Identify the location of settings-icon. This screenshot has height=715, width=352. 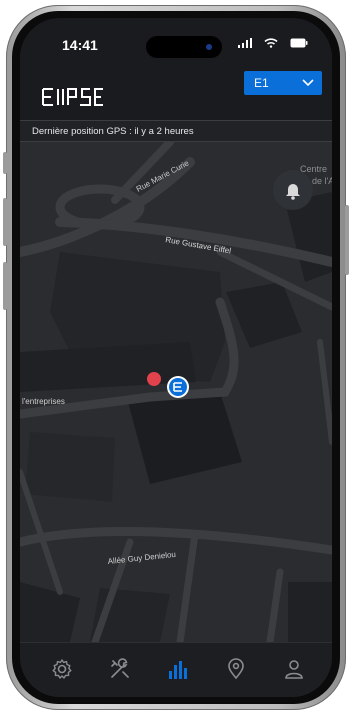
(62, 669).